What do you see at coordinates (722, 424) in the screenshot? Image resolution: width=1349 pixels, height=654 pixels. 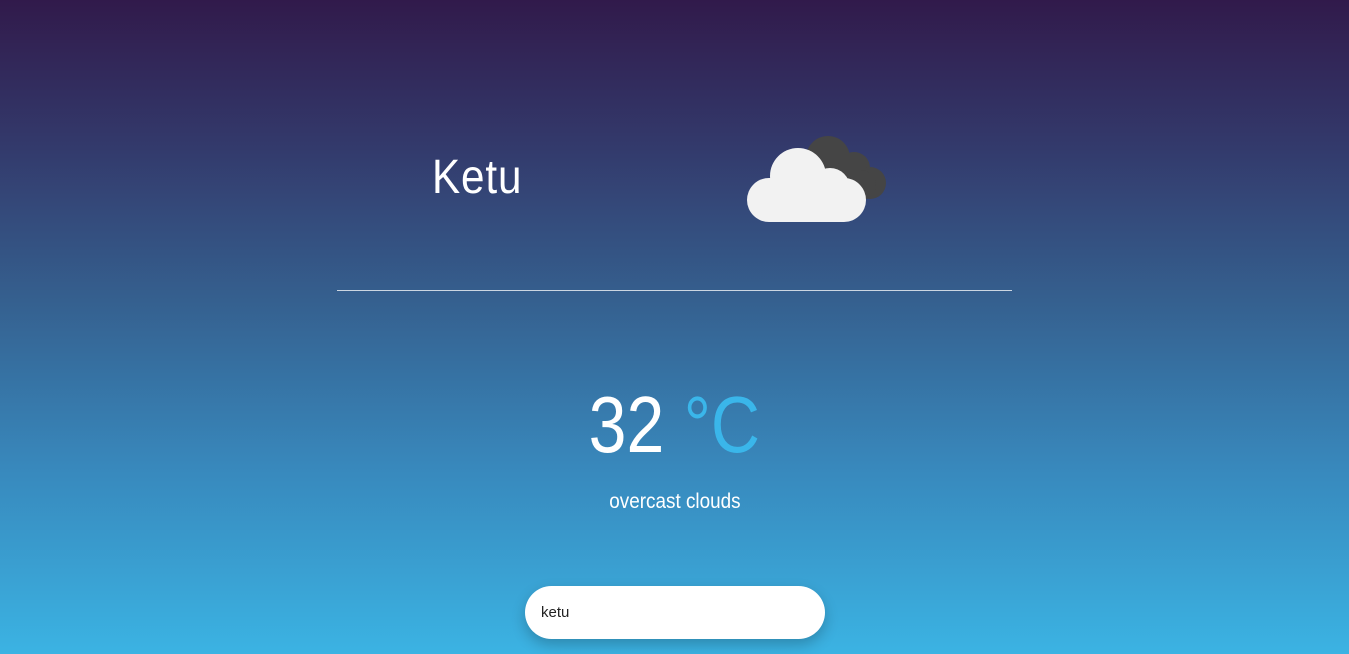 I see `temperature-unit: °C` at bounding box center [722, 424].